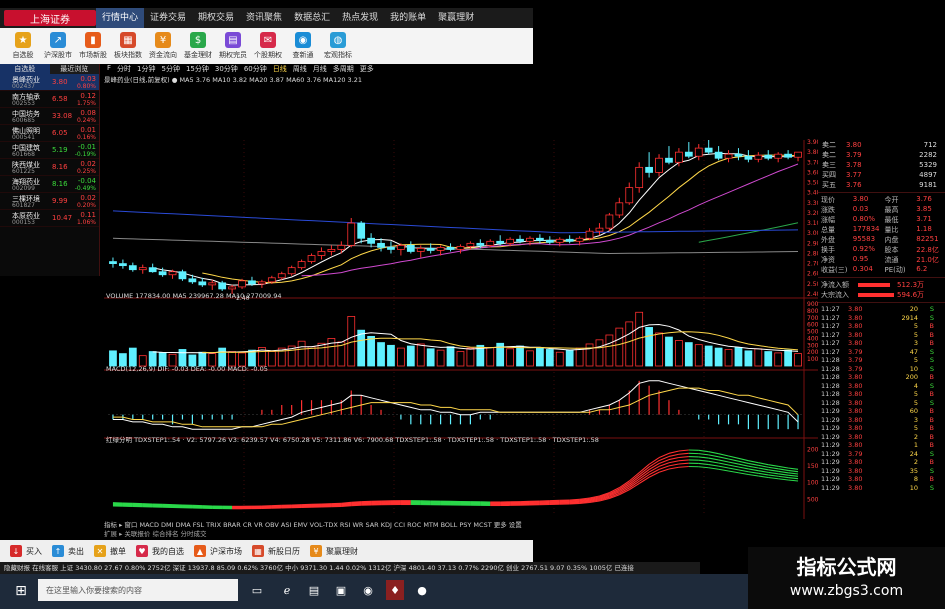 The height and width of the screenshot is (609, 945). Describe the element at coordinates (218, 551) in the screenshot. I see `bottom-button-4: ▲ 沪深市场` at that location.